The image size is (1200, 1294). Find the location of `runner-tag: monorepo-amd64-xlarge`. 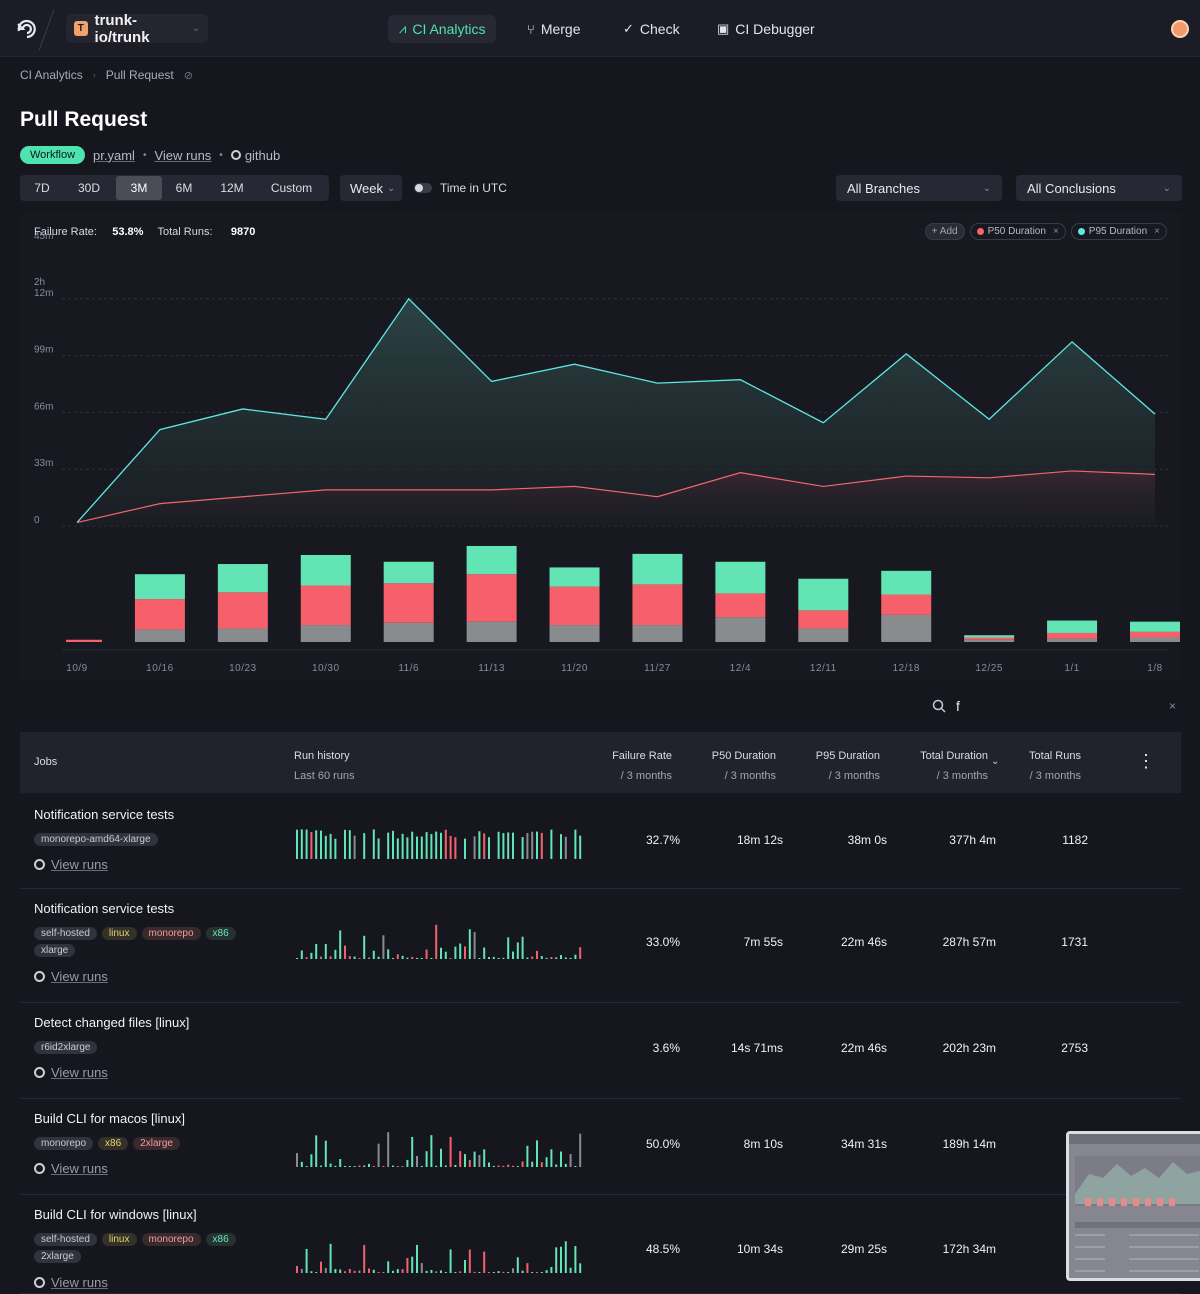

runner-tag: monorepo-amd64-xlarge is located at coordinates (96, 839).